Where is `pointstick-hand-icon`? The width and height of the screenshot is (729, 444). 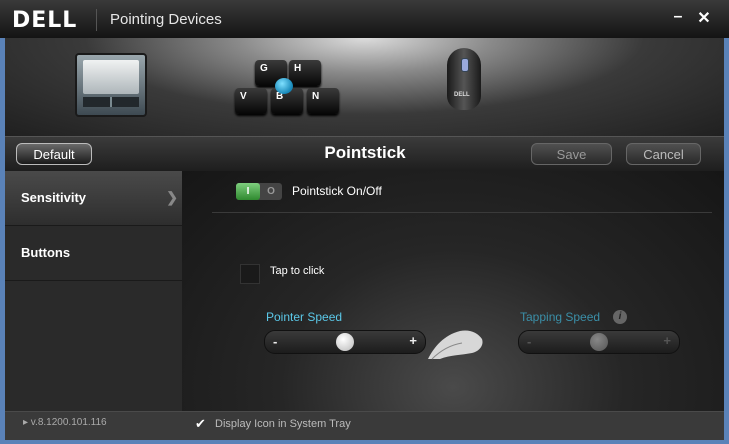 pointstick-hand-icon is located at coordinates (455, 345).